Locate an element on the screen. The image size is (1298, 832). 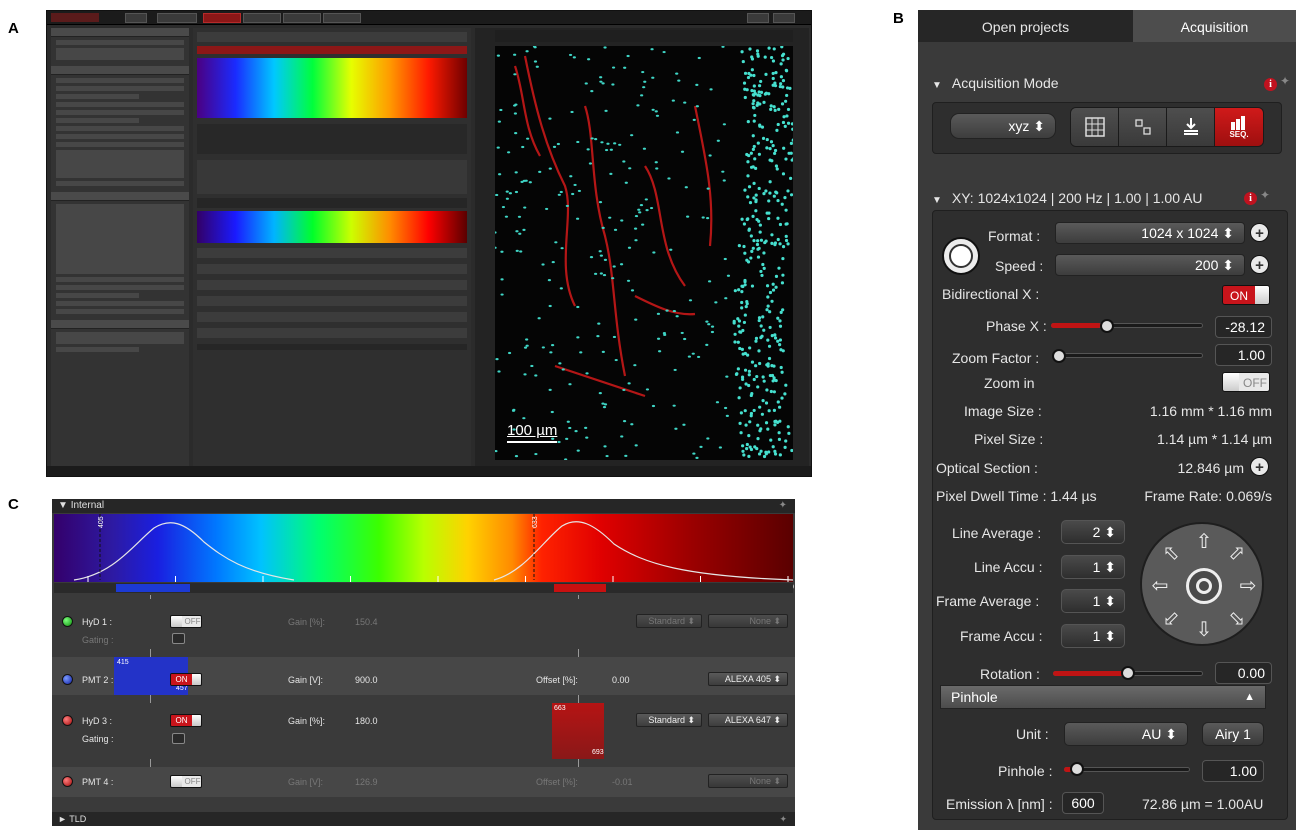
updown-arrow-icon: ⬍ is located at coordinates (1110, 636).